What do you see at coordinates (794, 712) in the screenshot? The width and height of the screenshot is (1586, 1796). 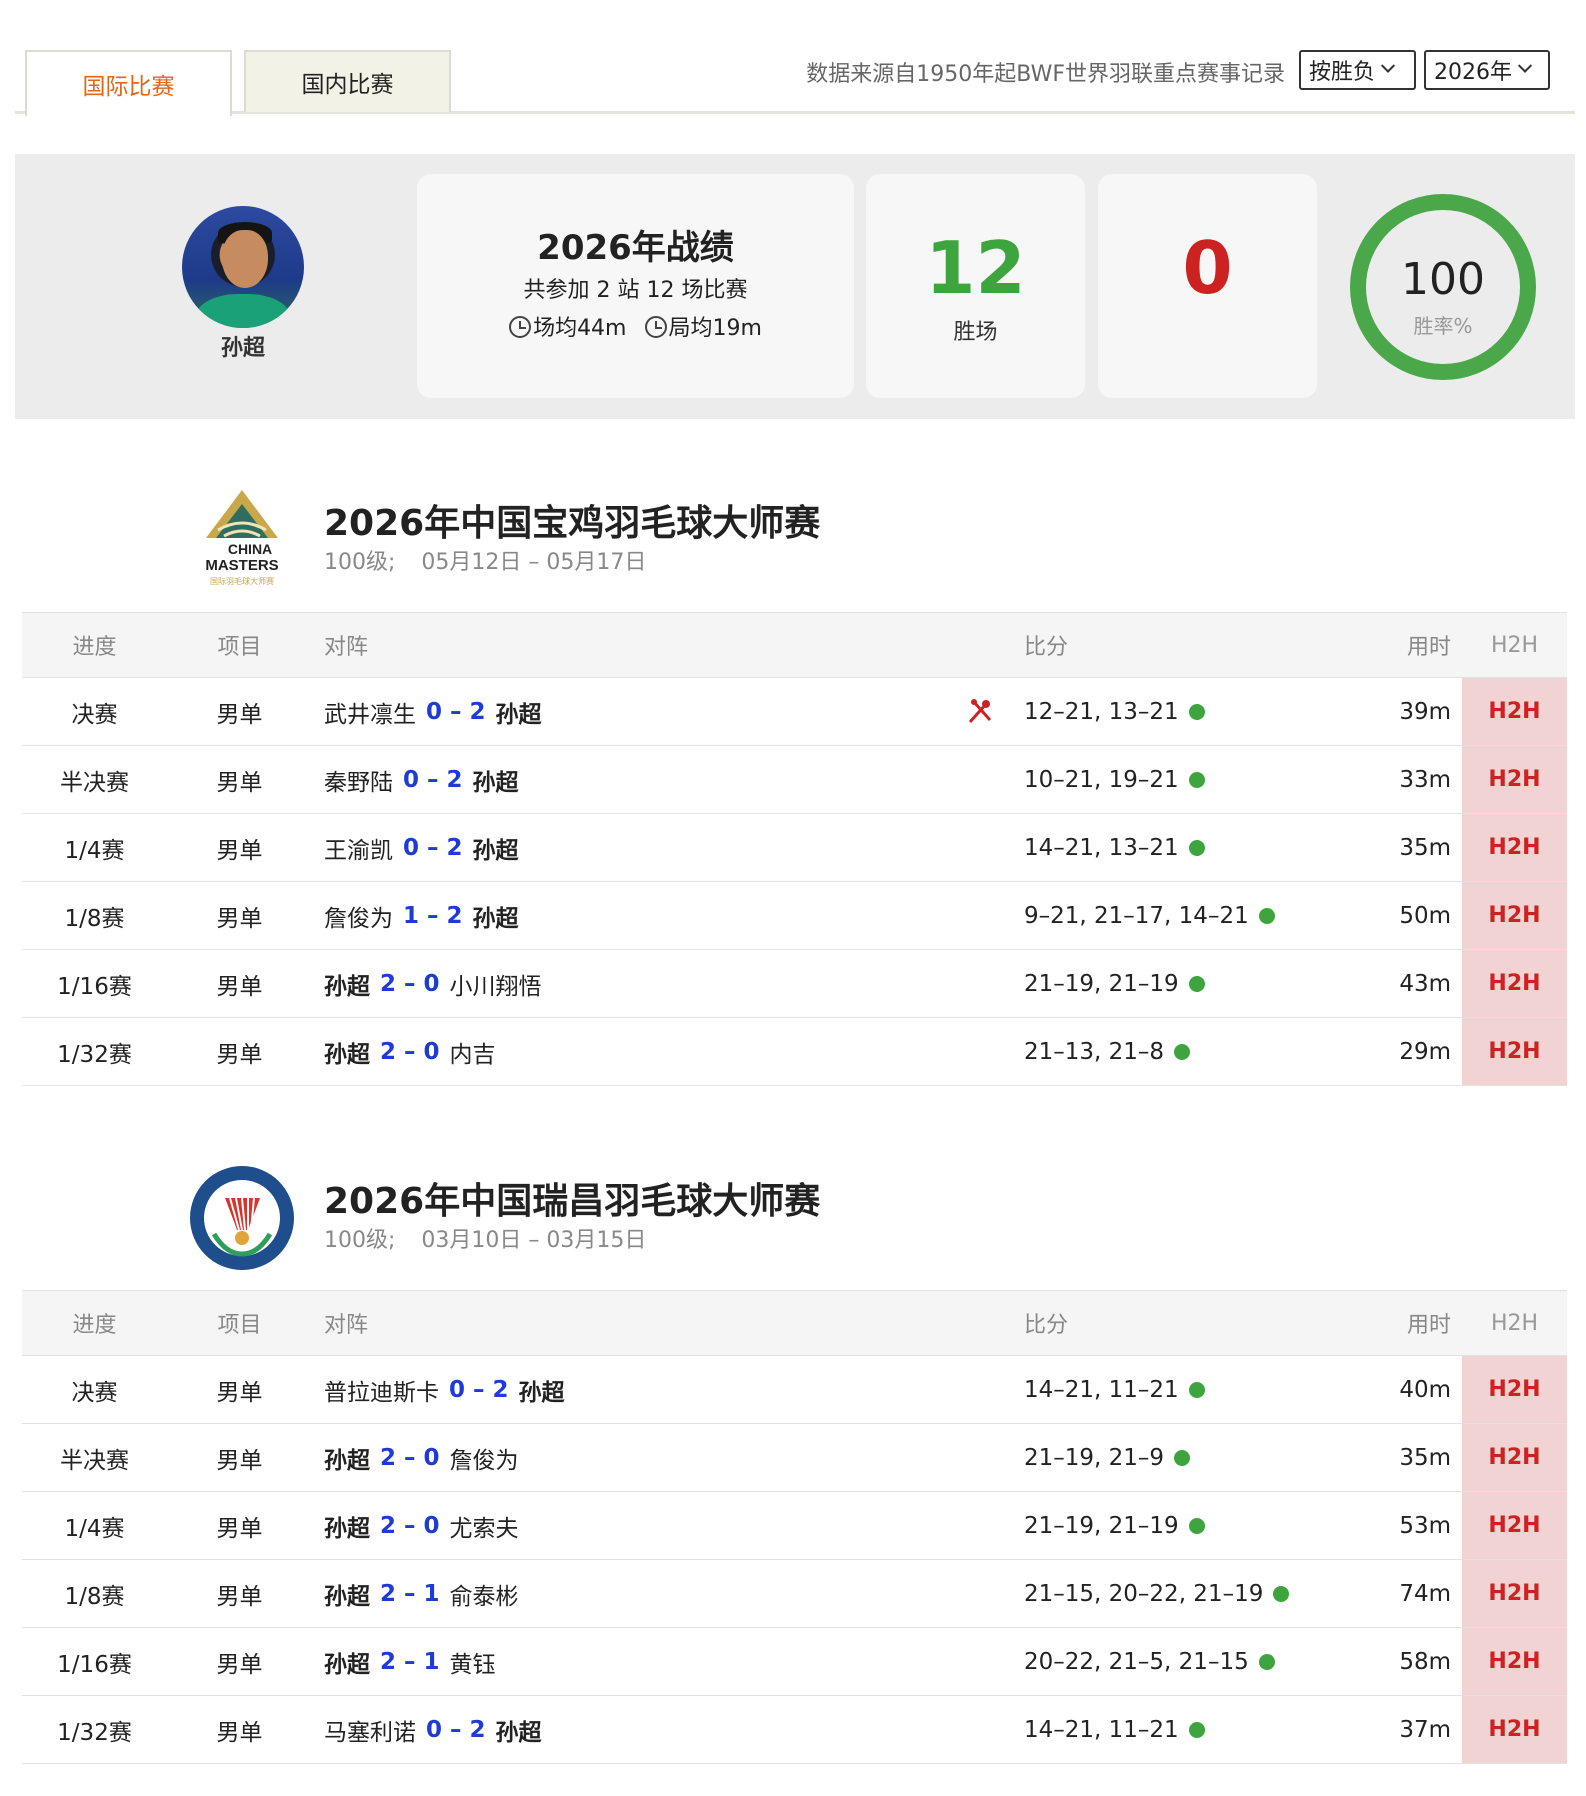 I see `table-row: 决赛 男单 武井凛生 0 – 2 孙超 12–21, 13–21 39m H2H` at bounding box center [794, 712].